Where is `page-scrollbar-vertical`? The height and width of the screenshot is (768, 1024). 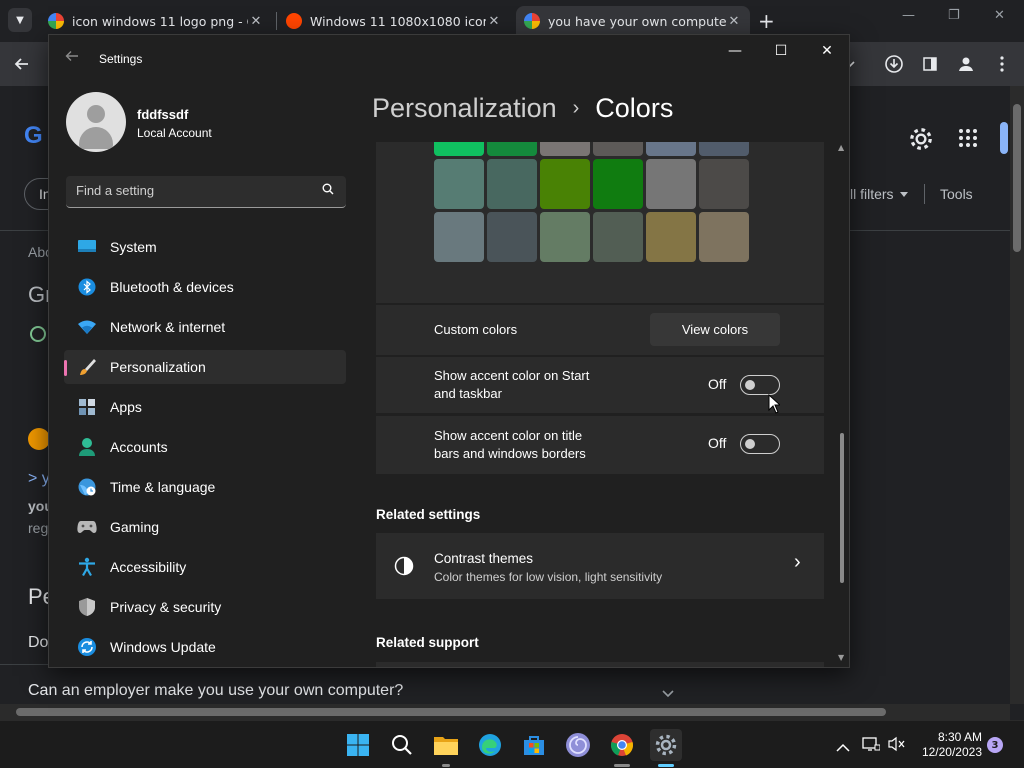 page-scrollbar-vertical is located at coordinates (1017, 395).